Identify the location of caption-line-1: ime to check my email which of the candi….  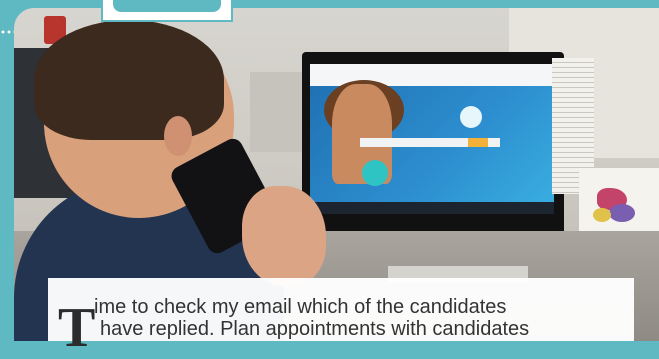
(300, 307).